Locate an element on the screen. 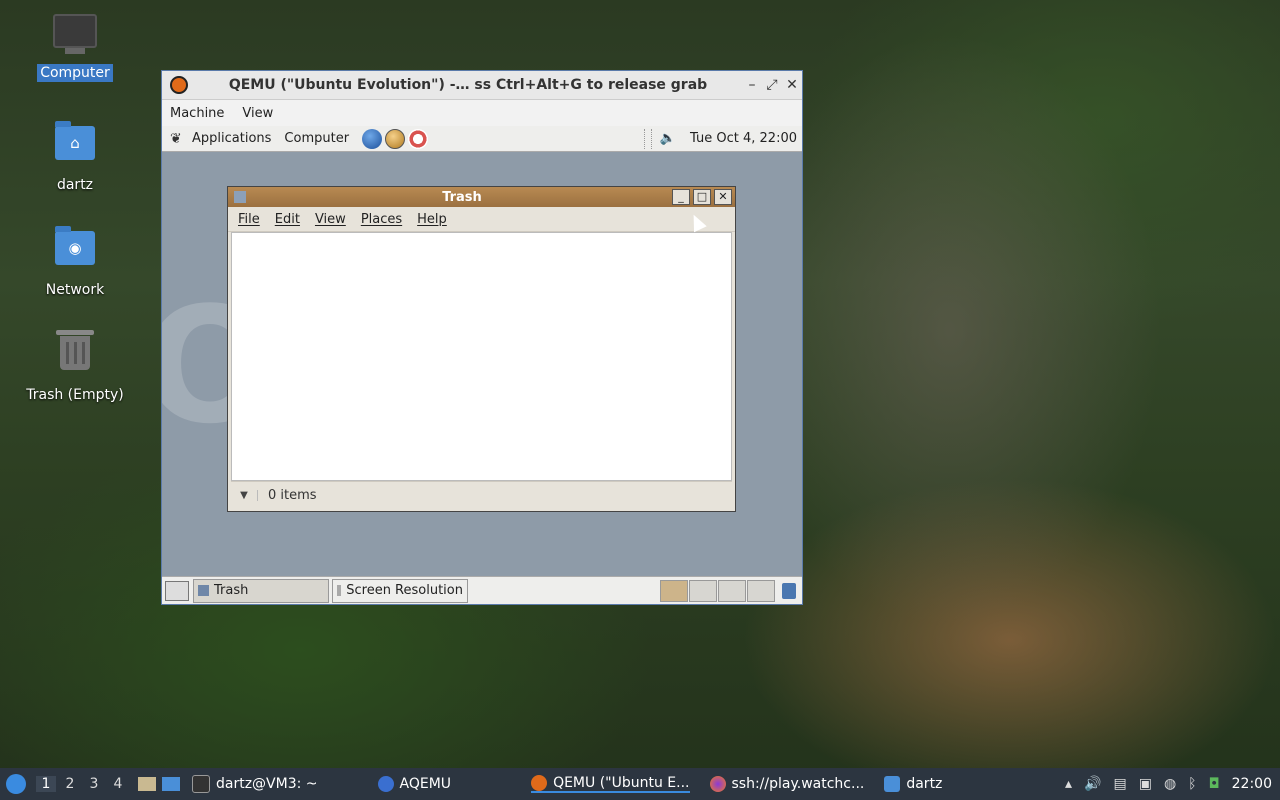 This screenshot has width=1280, height=800. firefox-icon is located at coordinates (717, 784).